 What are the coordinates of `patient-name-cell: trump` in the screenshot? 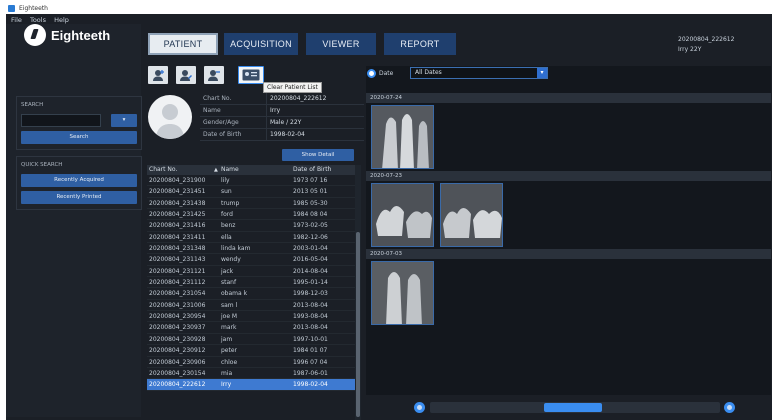 It's located at (230, 203).